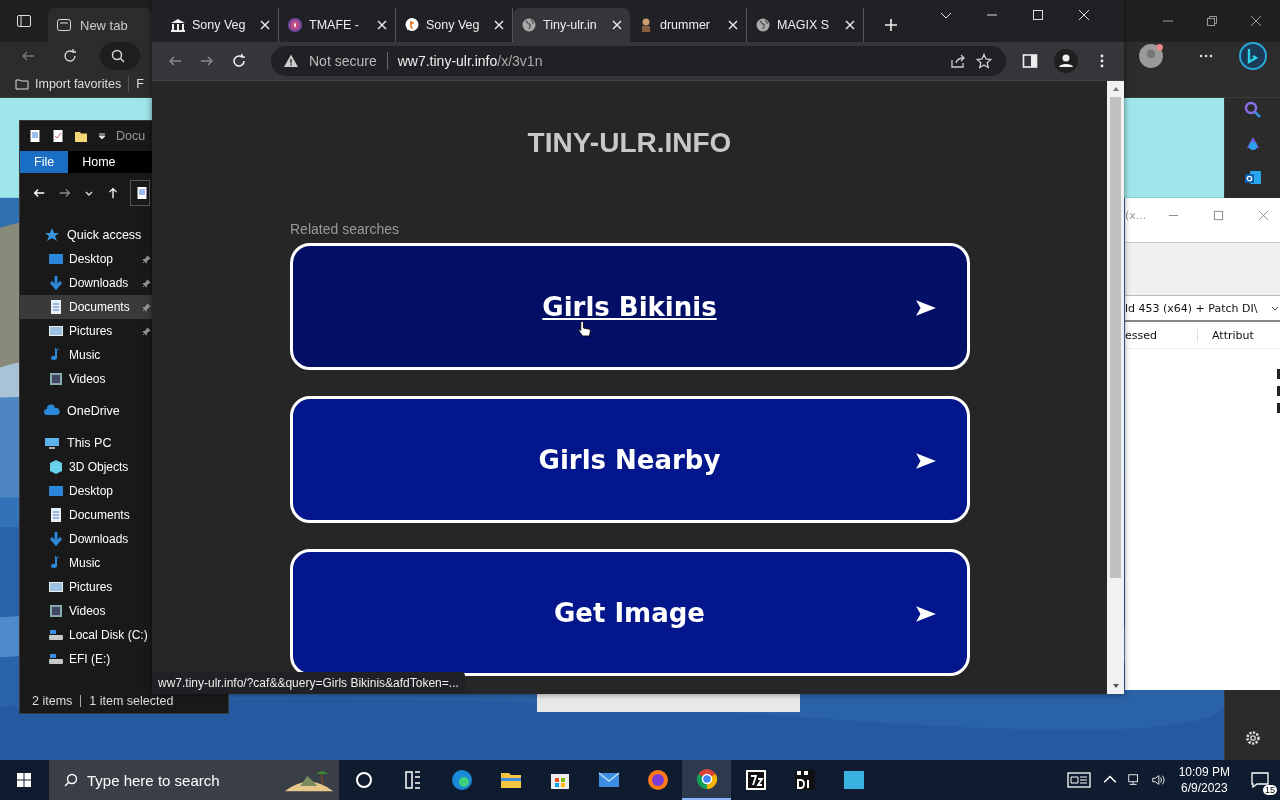 Image resolution: width=1280 pixels, height=800 pixels. What do you see at coordinates (755, 780) in the screenshot?
I see `archive-icon` at bounding box center [755, 780].